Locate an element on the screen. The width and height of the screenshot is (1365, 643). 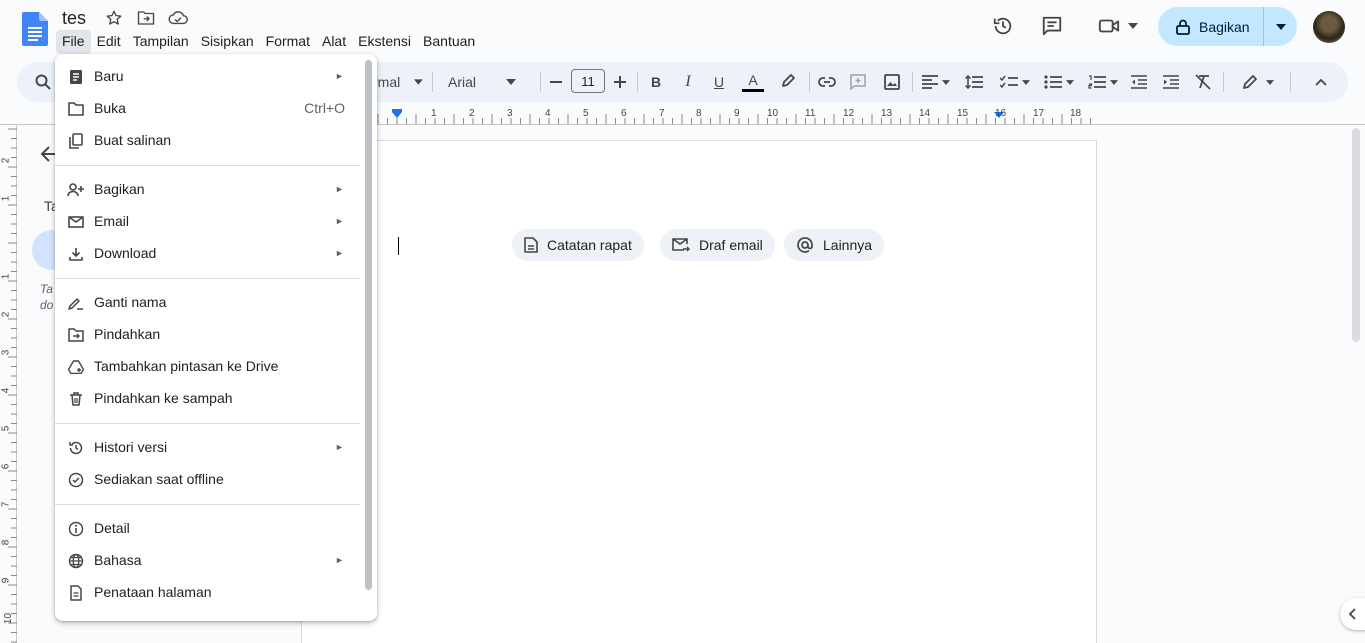
share-button: Bagikan is located at coordinates (1211, 26).